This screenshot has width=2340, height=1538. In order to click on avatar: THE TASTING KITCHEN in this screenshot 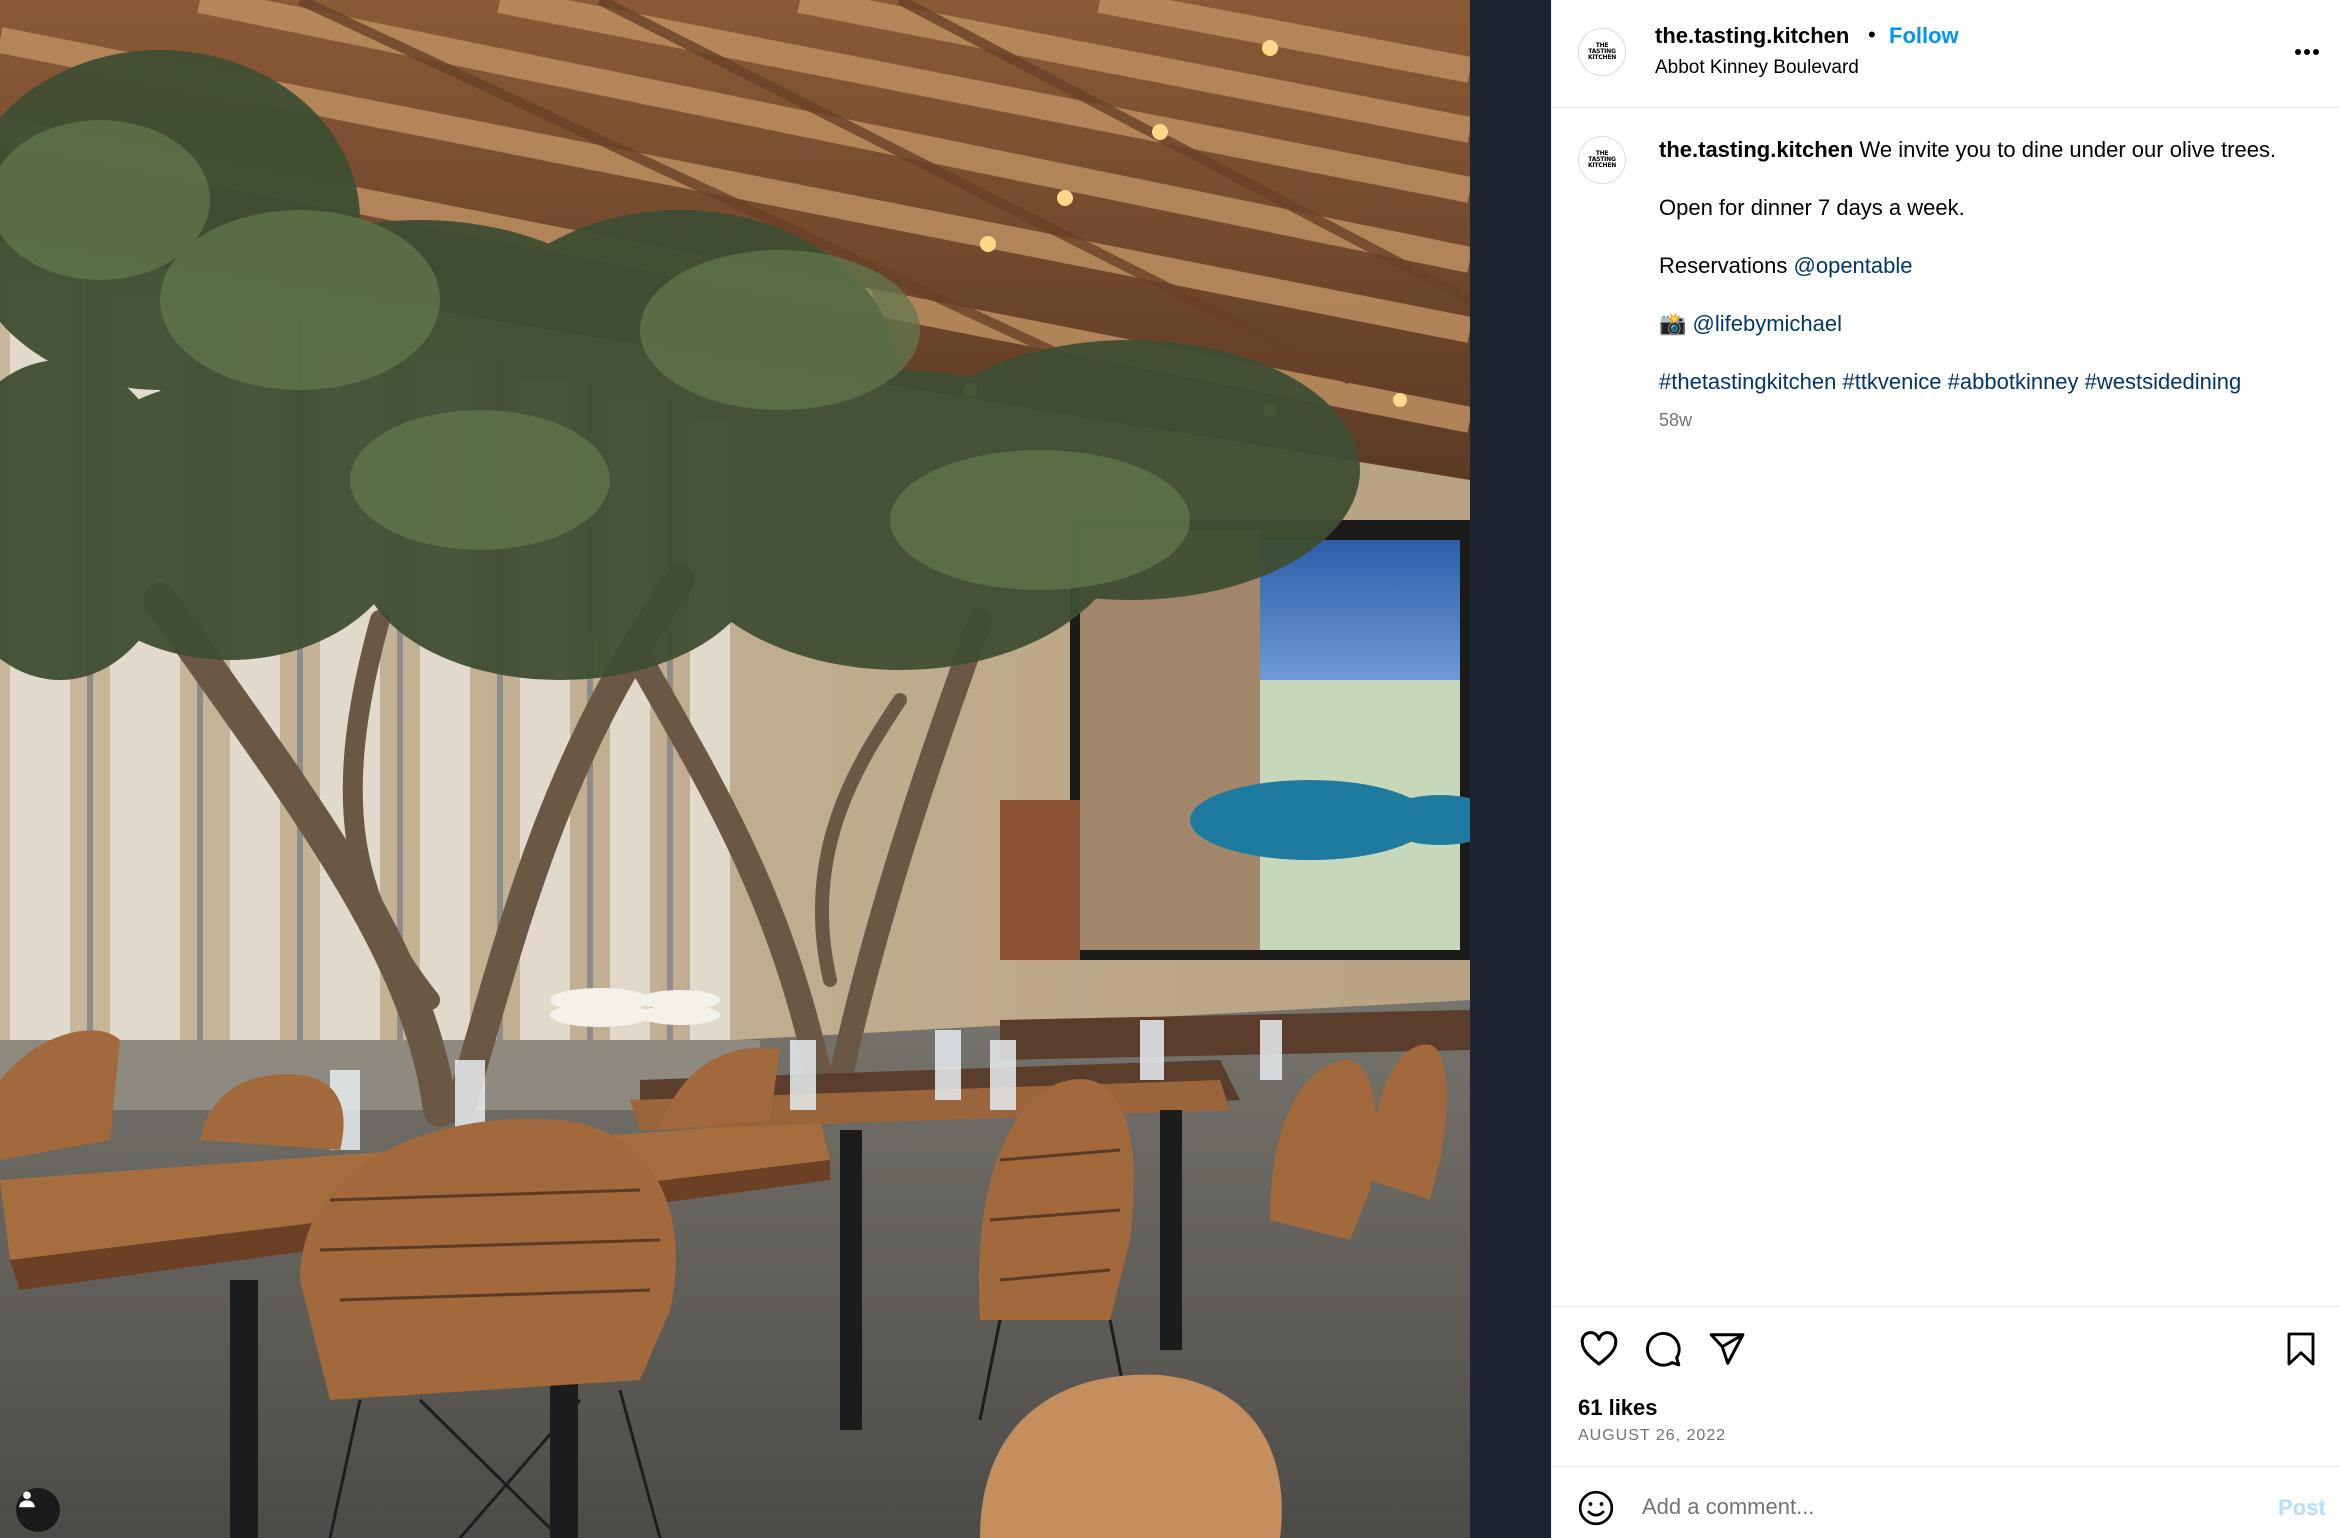, I will do `click(1602, 52)`.